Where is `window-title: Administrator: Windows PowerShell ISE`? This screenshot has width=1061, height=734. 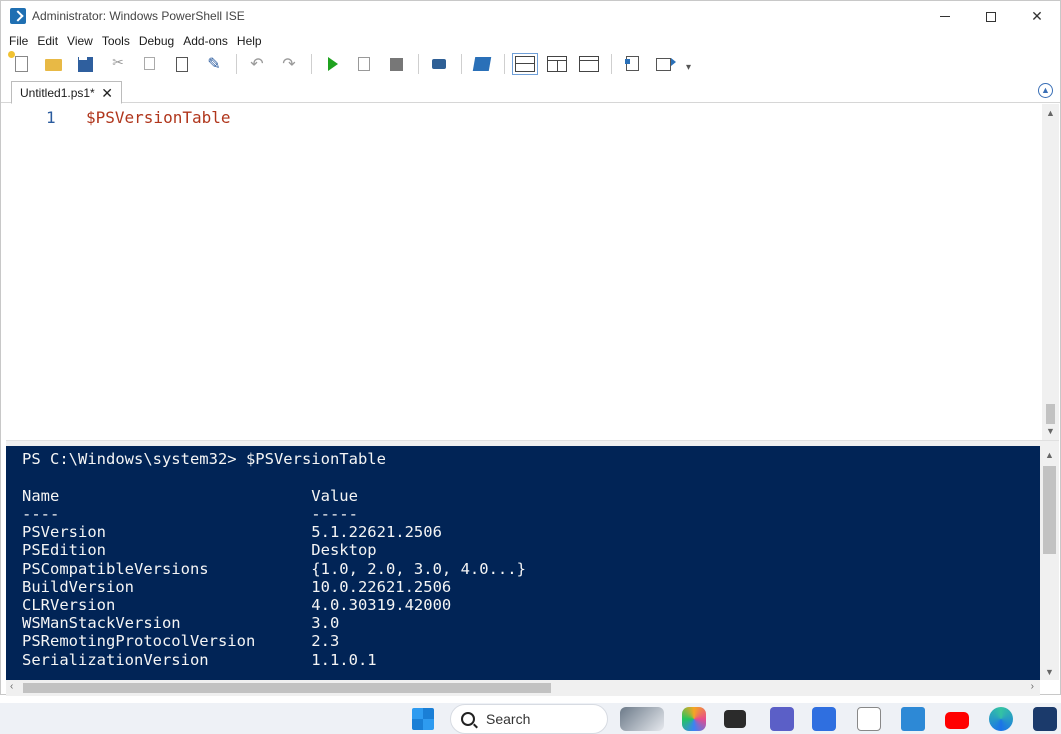 window-title: Administrator: Windows PowerShell ISE is located at coordinates (138, 16).